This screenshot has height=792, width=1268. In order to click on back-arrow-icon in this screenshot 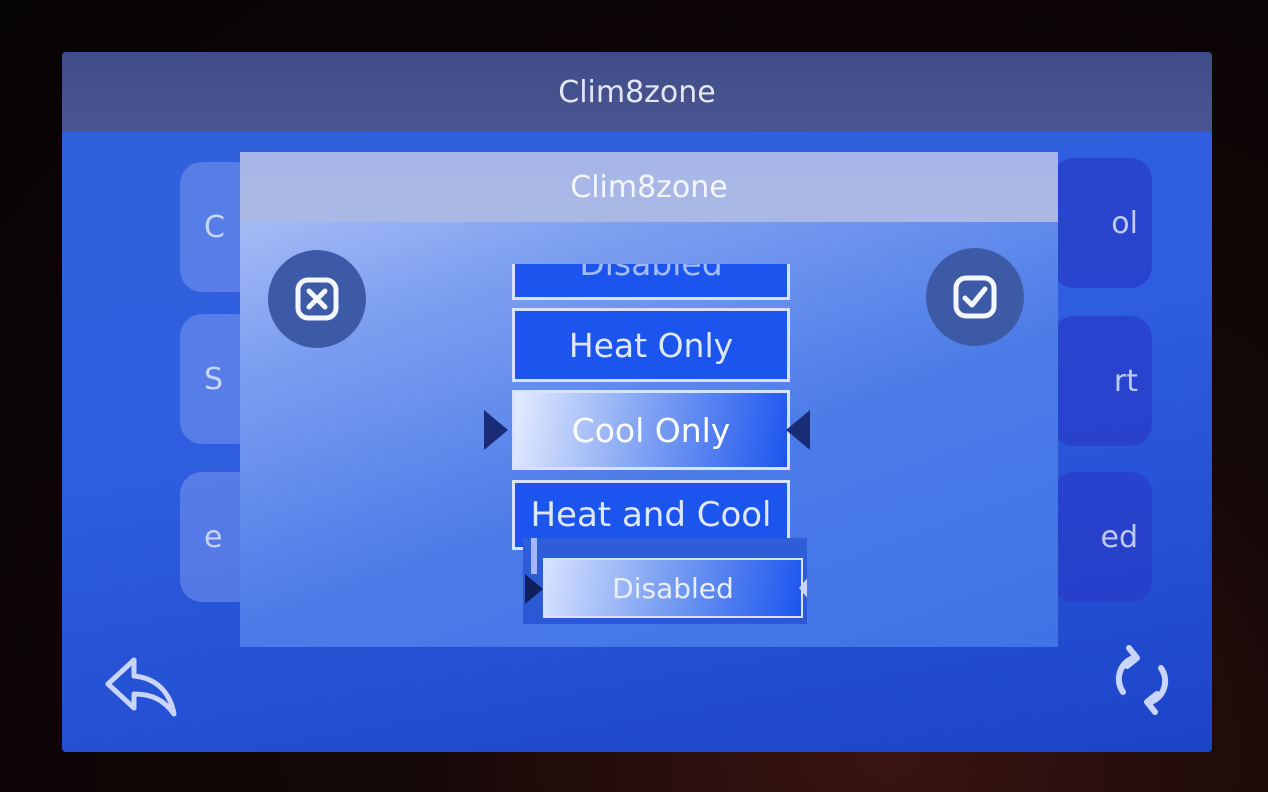, I will do `click(141, 687)`.